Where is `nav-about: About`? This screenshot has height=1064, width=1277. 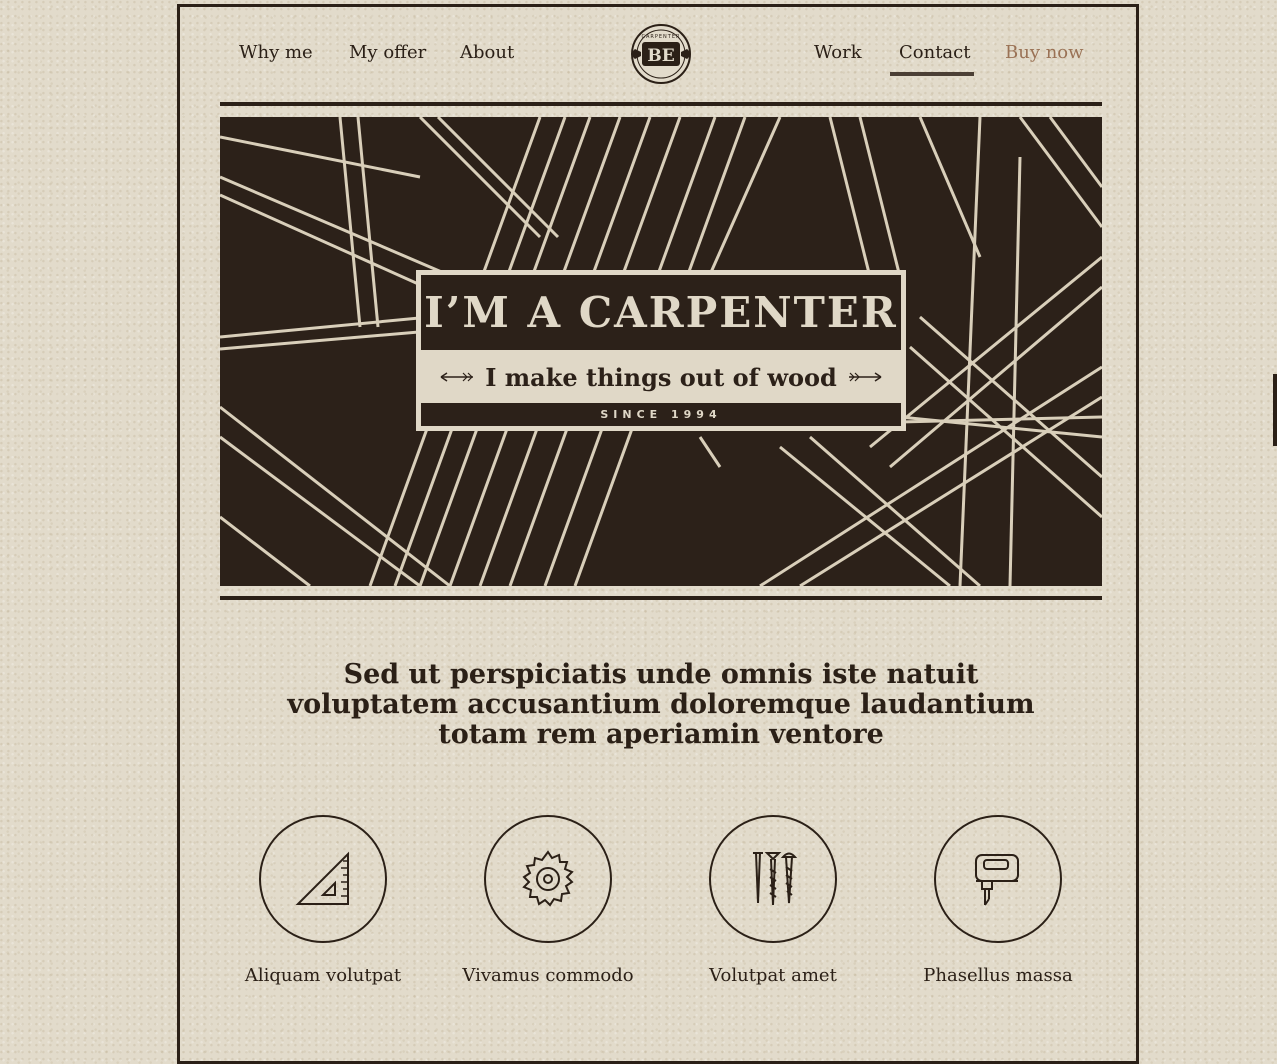 nav-about: About is located at coordinates (487, 52).